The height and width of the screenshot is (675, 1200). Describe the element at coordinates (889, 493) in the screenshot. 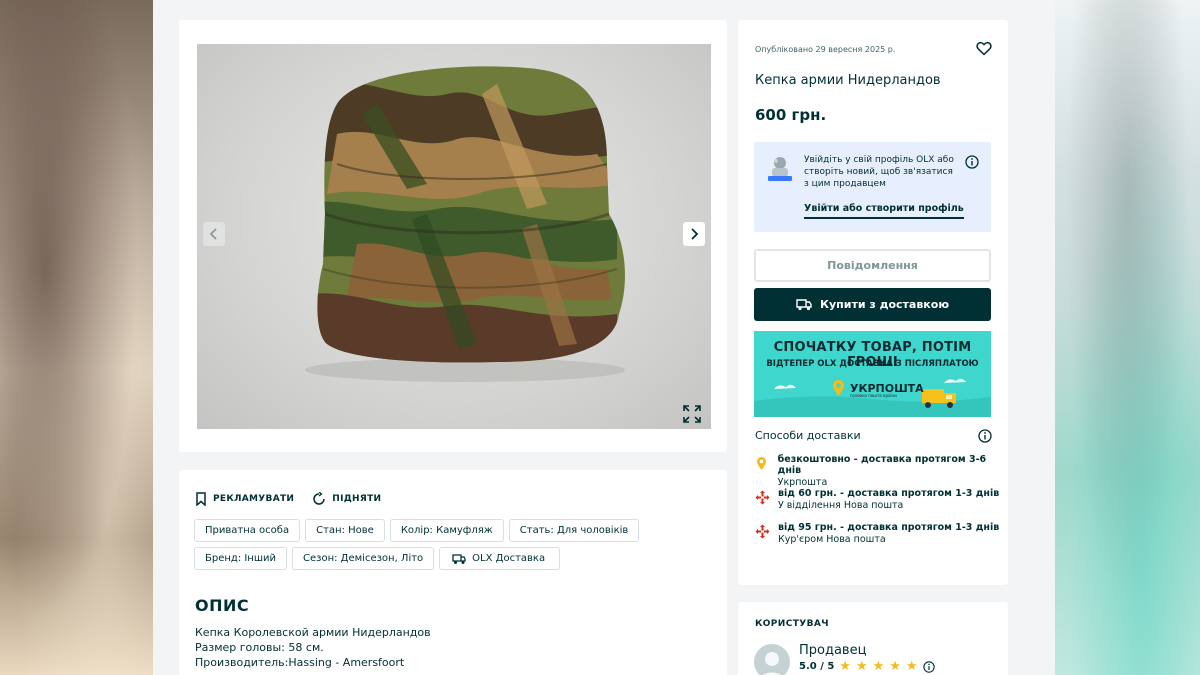

I see `delivery-option-main: від 60 грн. - доставка протягом 1-3 днів` at that location.